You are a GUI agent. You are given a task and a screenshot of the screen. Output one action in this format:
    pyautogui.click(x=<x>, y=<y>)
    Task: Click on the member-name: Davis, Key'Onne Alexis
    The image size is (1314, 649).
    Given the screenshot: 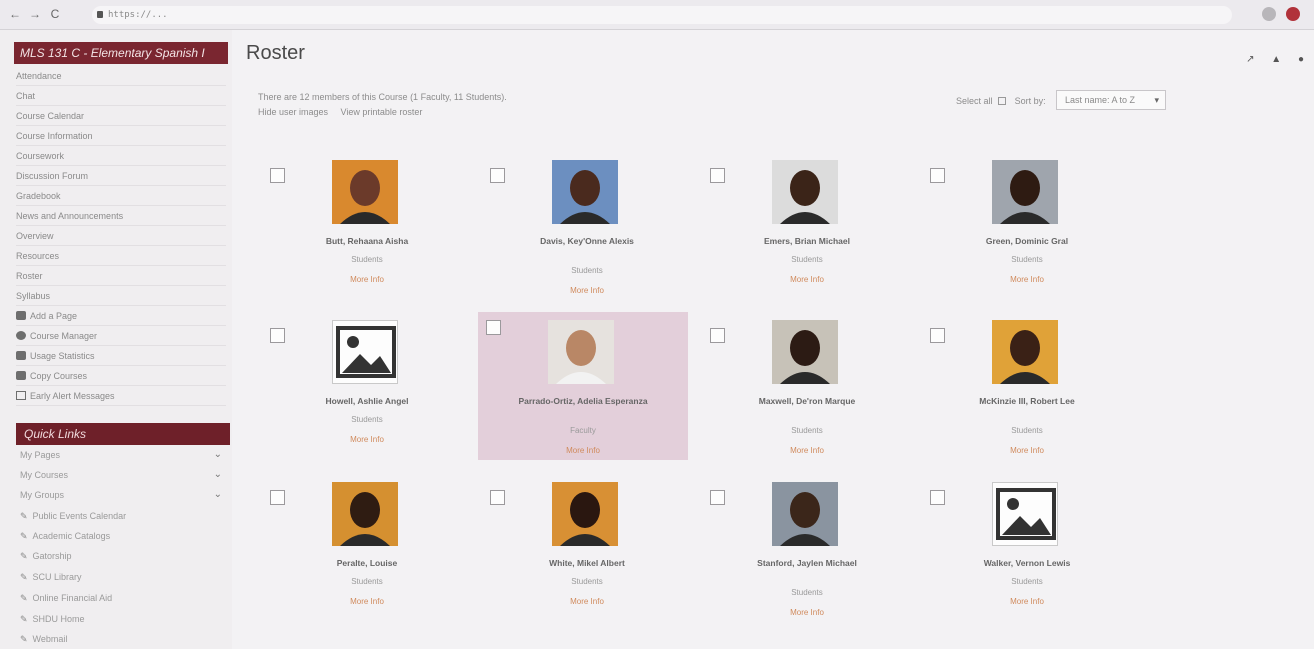 What is the action you would take?
    pyautogui.click(x=587, y=241)
    